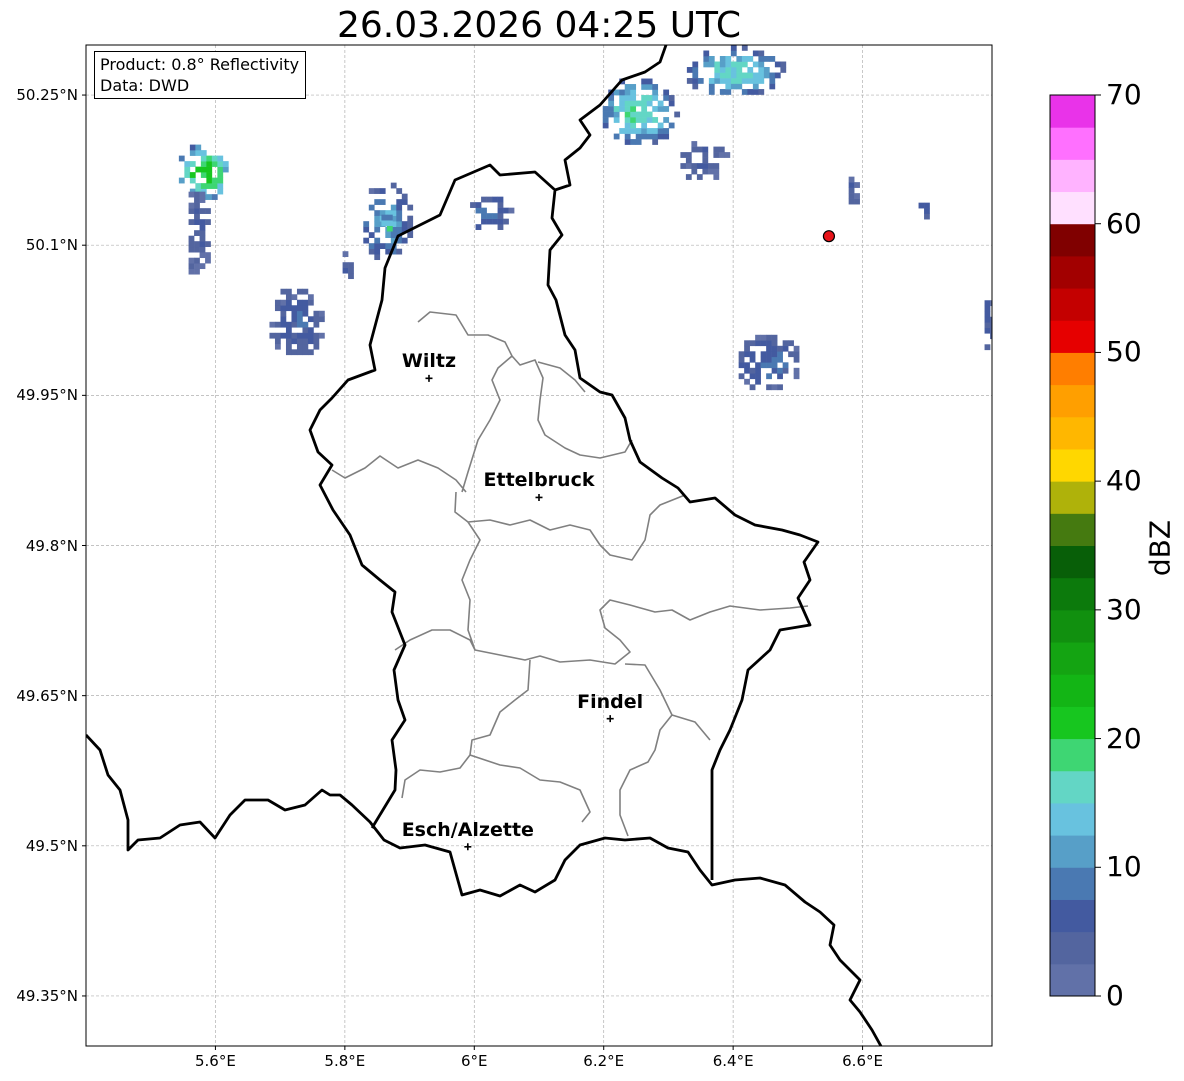  What do you see at coordinates (429, 361) in the screenshot?
I see `city-label: Wiltz` at bounding box center [429, 361].